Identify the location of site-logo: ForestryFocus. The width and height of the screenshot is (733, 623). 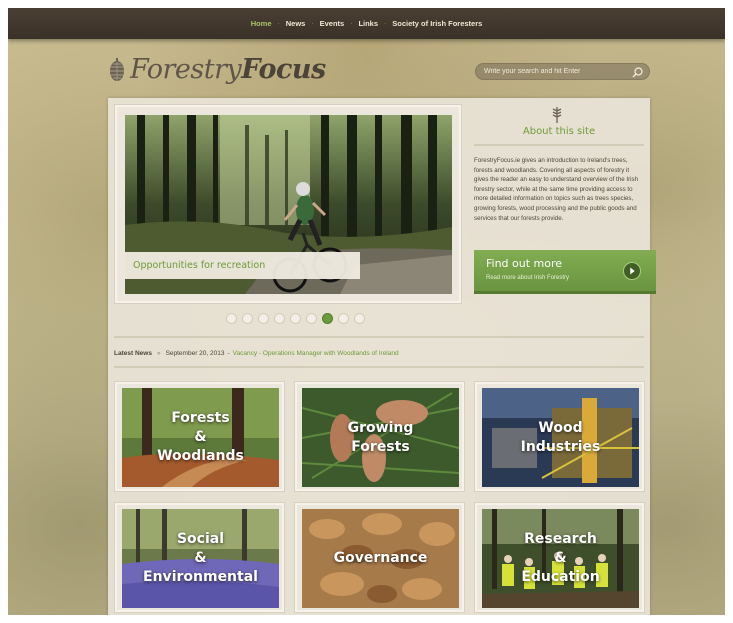
(217, 69).